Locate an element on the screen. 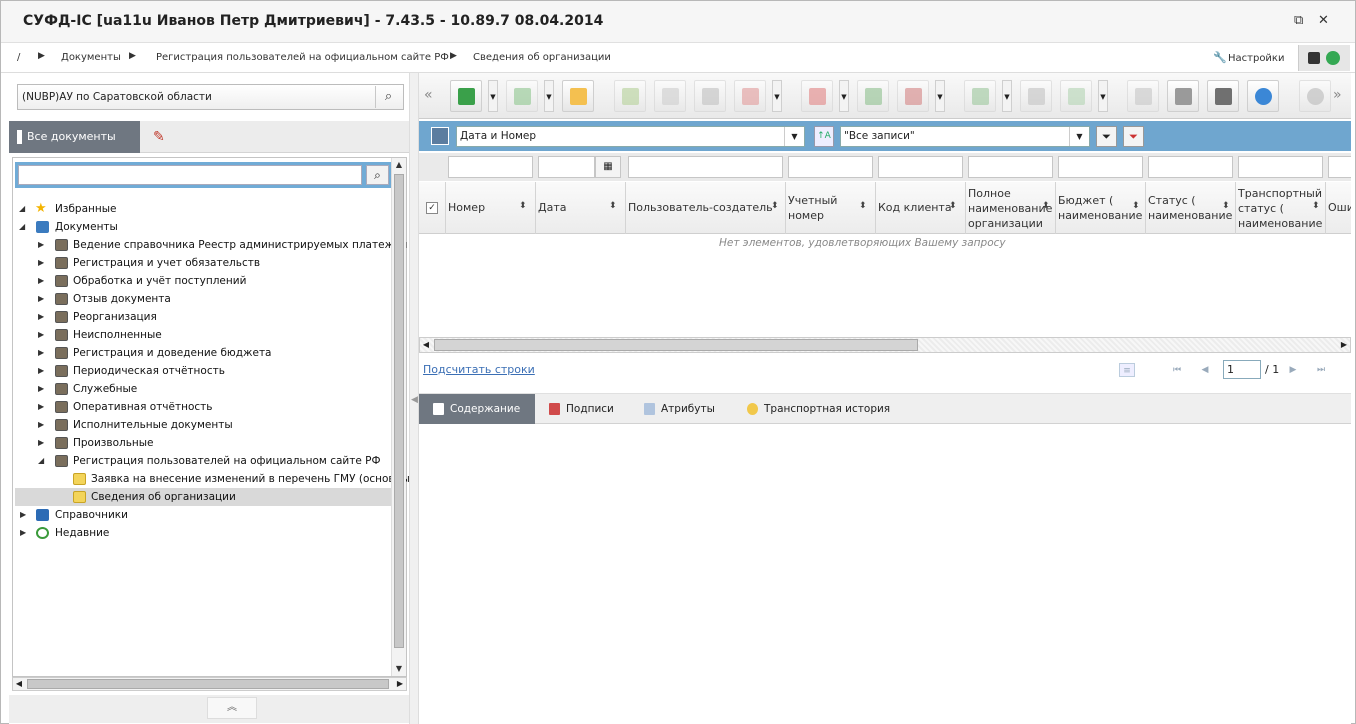  export-button is located at coordinates (1076, 96).